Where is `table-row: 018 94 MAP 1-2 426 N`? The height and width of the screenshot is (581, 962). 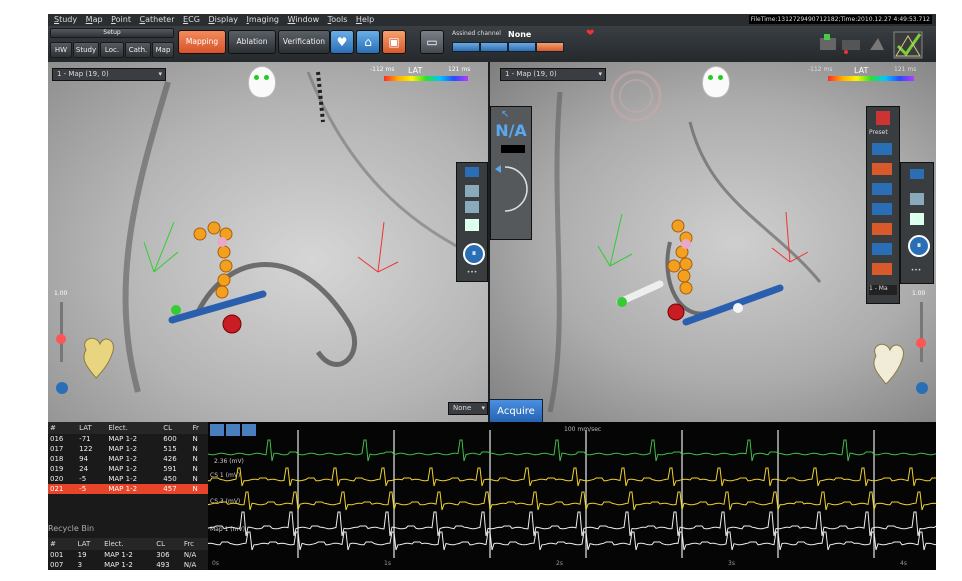
table-row: 018 94 MAP 1-2 426 N is located at coordinates (128, 459).